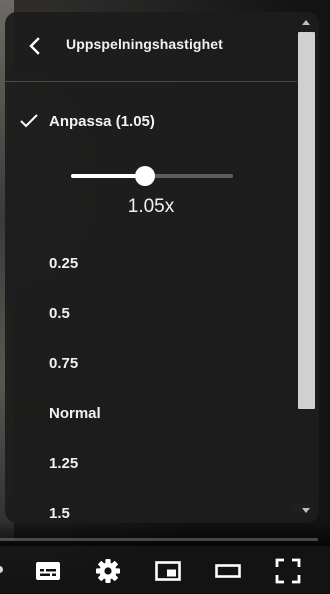 Image resolution: width=330 pixels, height=594 pixels. I want to click on checkmark-icon, so click(29, 121).